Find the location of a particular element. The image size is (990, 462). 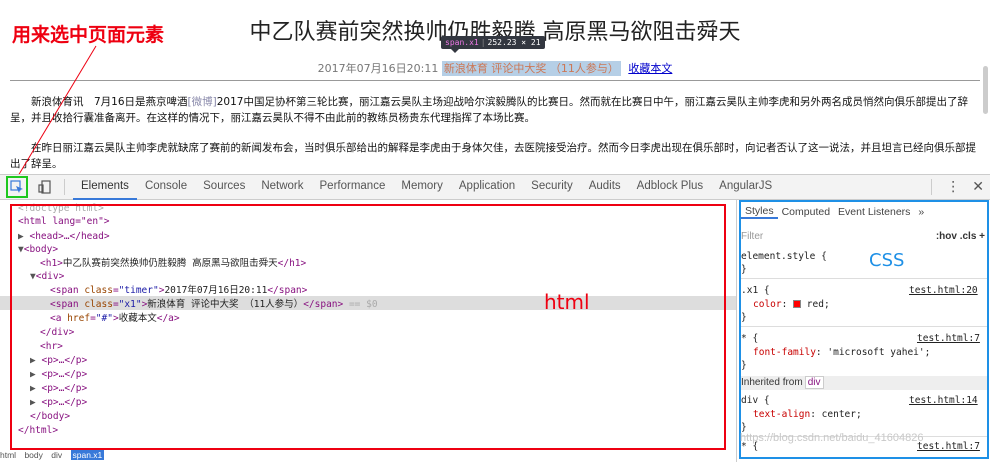

tab-elements: Elements is located at coordinates (105, 187).